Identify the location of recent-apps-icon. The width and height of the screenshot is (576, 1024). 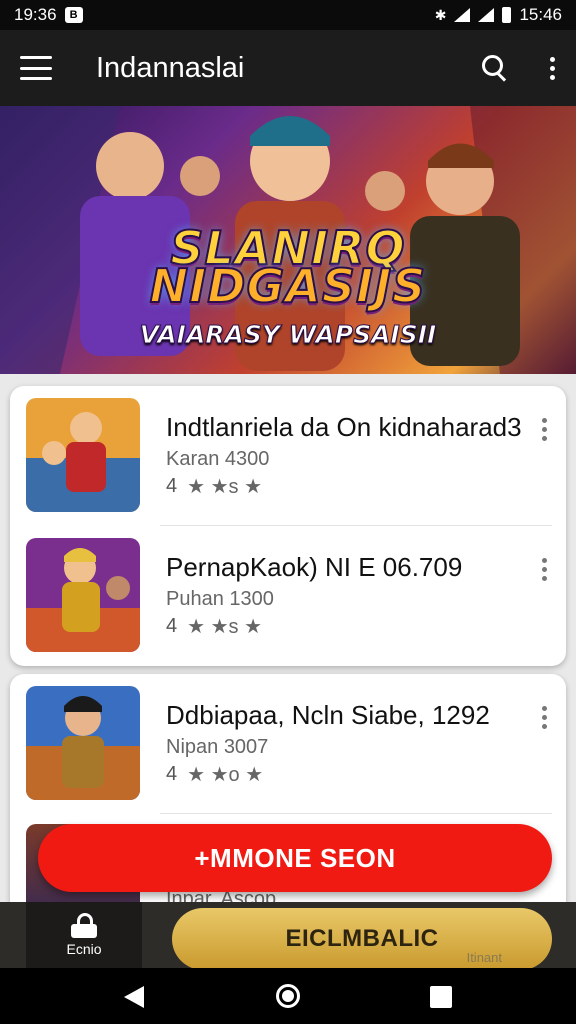
(441, 997).